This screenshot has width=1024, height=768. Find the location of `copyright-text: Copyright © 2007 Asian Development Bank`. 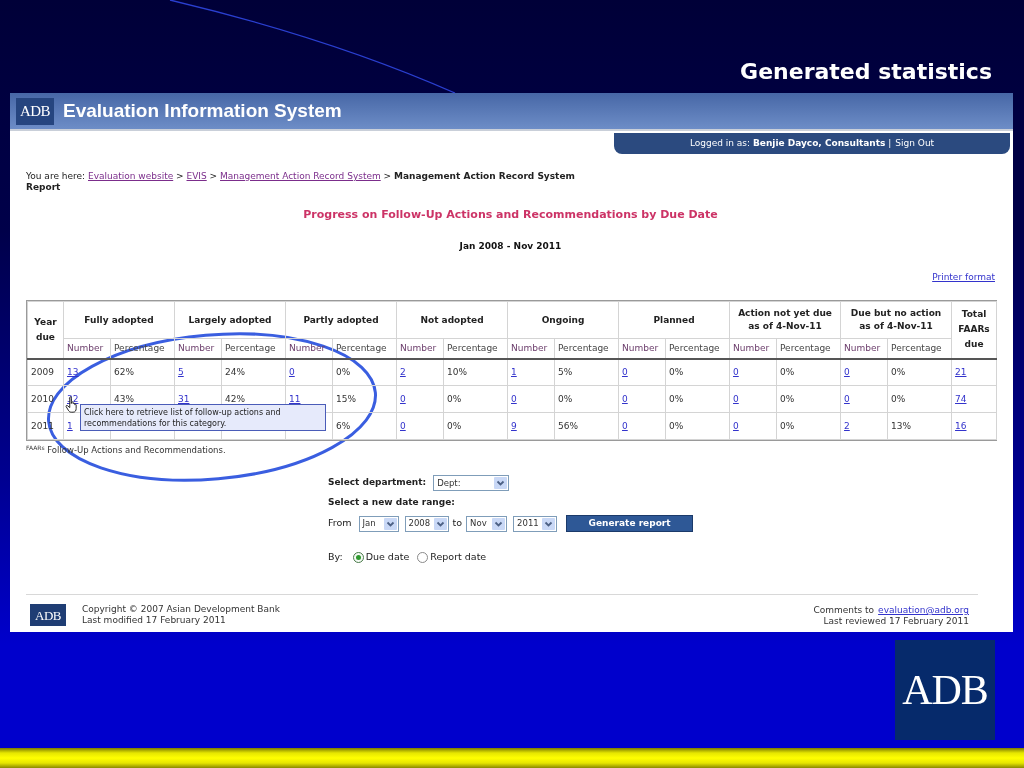

copyright-text: Copyright © 2007 Asian Development Bank is located at coordinates (181, 609).